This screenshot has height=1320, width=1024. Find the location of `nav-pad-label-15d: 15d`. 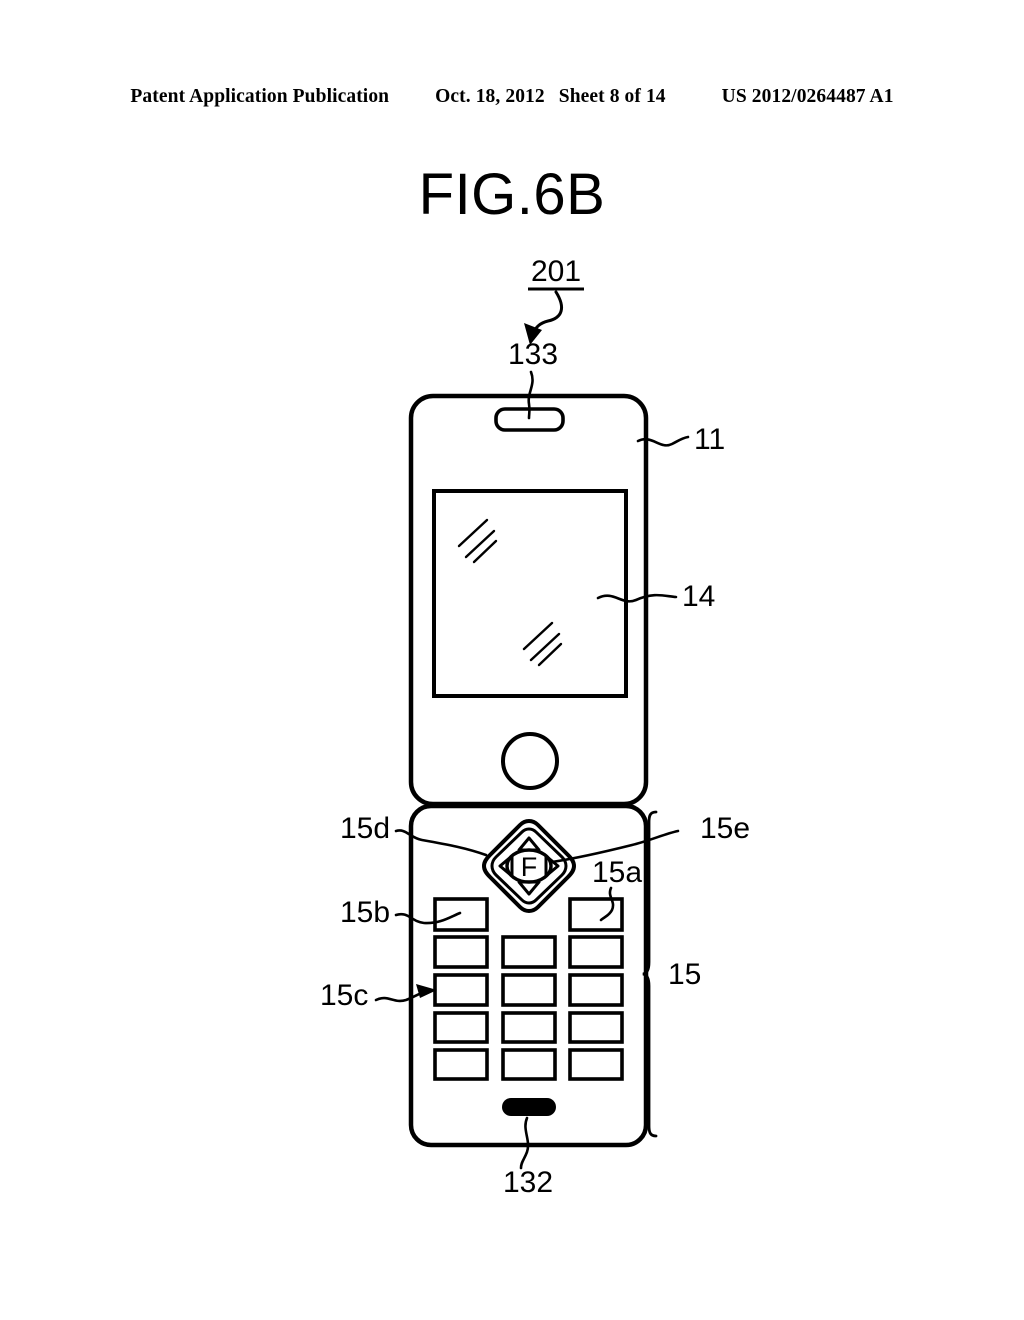

nav-pad-label-15d: 15d is located at coordinates (365, 828).